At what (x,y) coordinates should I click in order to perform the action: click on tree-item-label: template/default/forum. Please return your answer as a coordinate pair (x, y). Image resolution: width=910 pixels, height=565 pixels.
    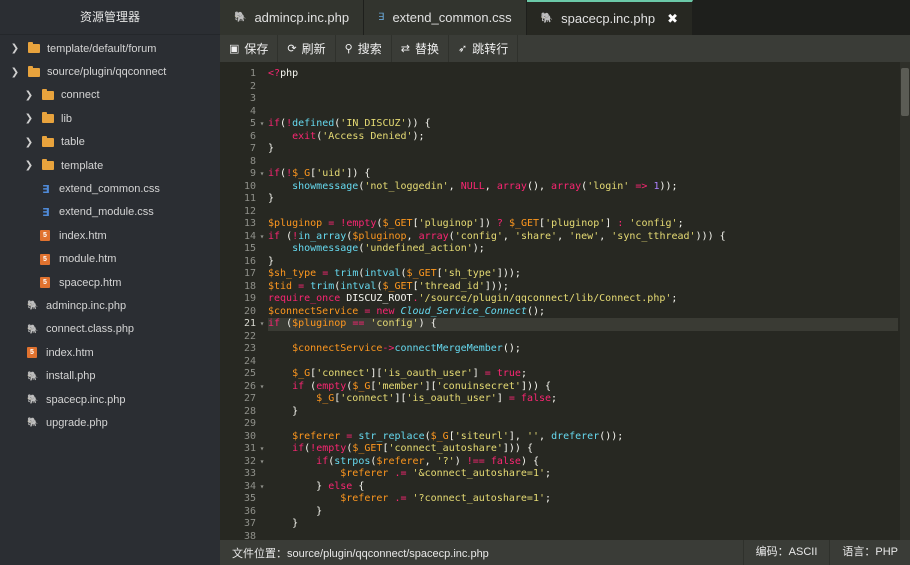
    Looking at the image, I should click on (102, 48).